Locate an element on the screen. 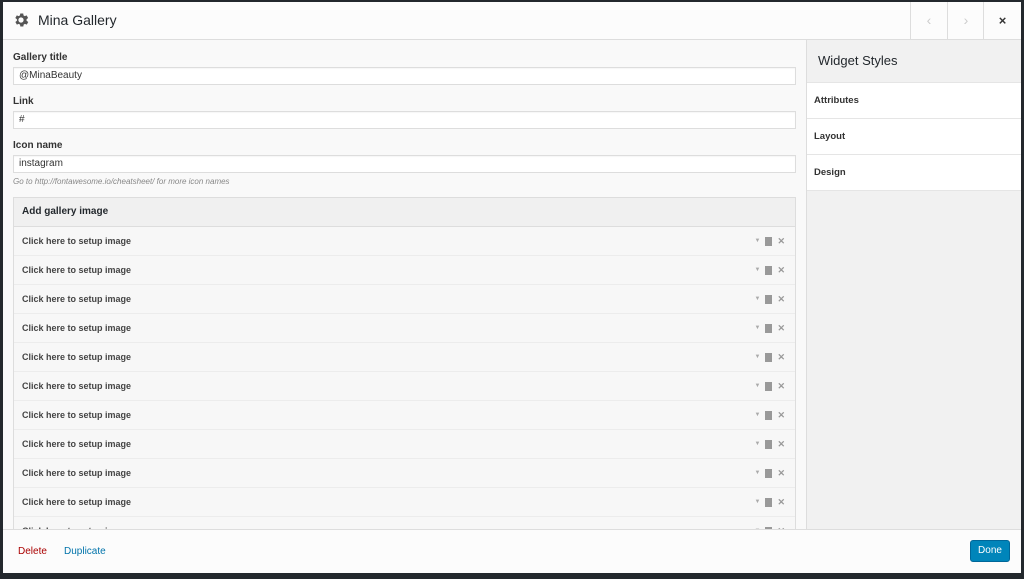  sidebar-item-design: Design is located at coordinates (914, 172).